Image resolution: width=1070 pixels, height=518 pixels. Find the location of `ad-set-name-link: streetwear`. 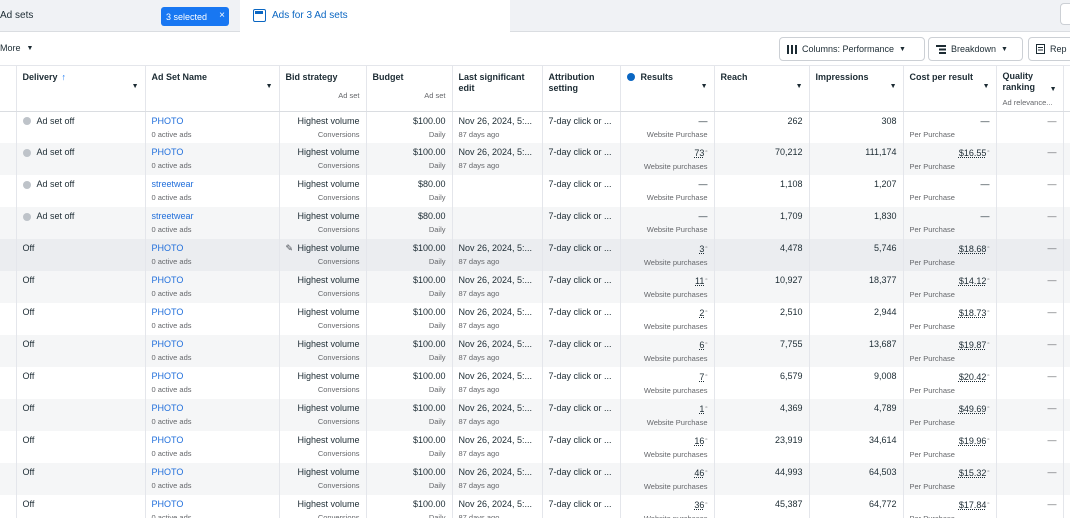

ad-set-name-link: streetwear is located at coordinates (173, 216).